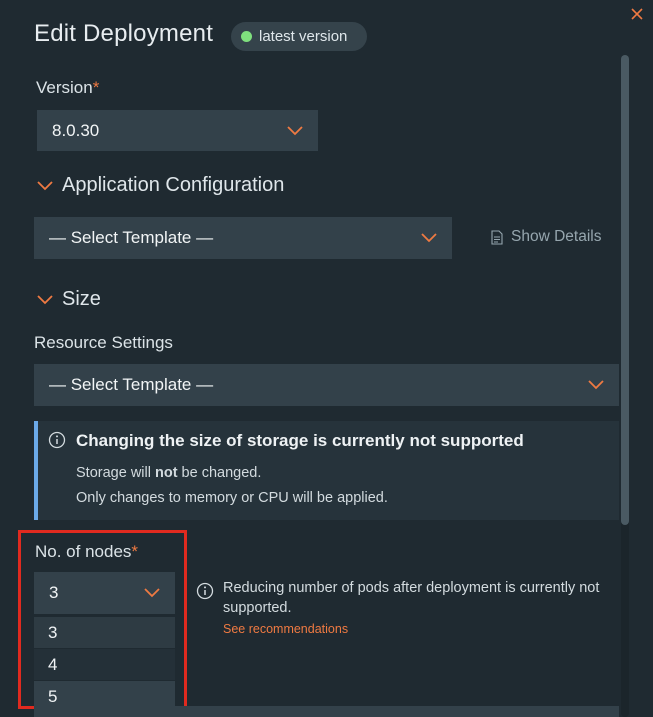  What do you see at coordinates (556, 236) in the screenshot?
I see `show-details-label: Show Details` at bounding box center [556, 236].